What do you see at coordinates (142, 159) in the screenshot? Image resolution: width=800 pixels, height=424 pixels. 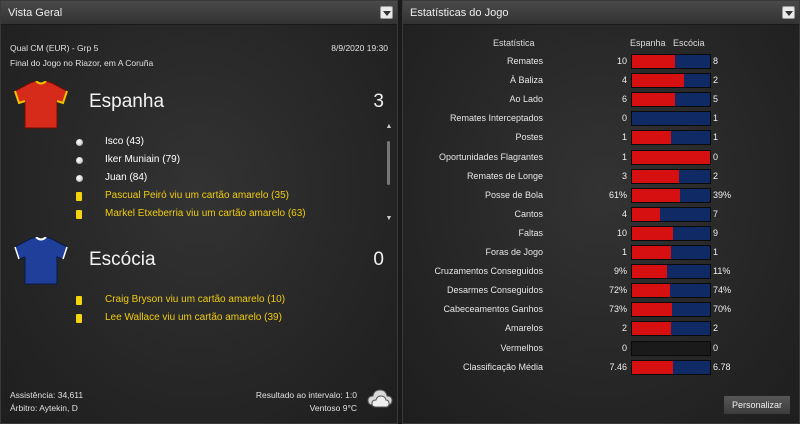 I see `goal-scorer: Iker Muniain (79)` at bounding box center [142, 159].